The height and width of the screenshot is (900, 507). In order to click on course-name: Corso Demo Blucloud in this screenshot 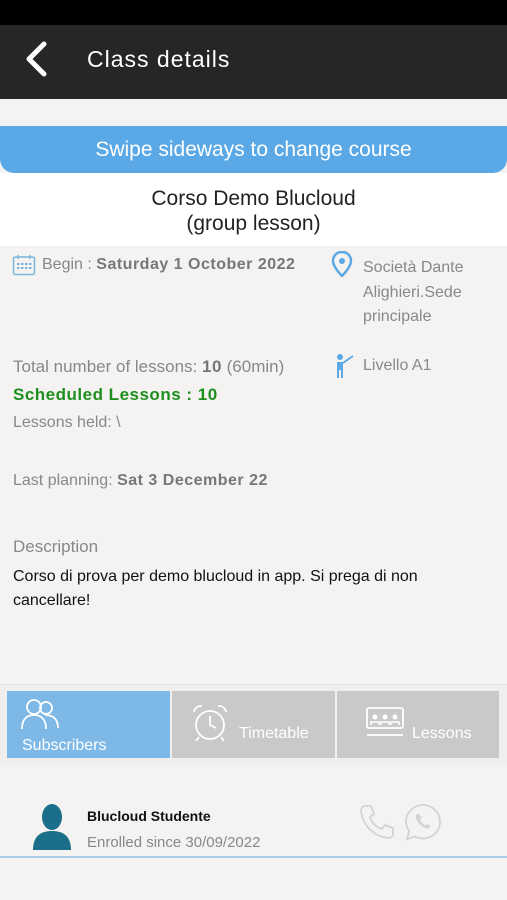, I will do `click(253, 198)`.